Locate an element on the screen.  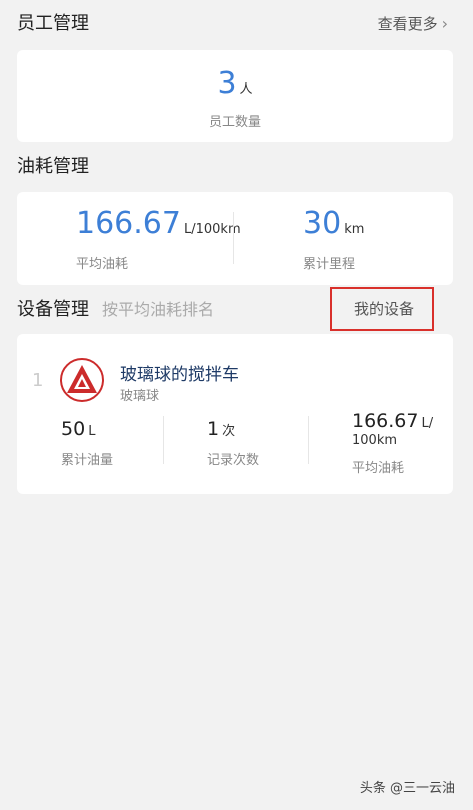
device-avg-fuel-caption: 平均油耗 is located at coordinates (378, 468).